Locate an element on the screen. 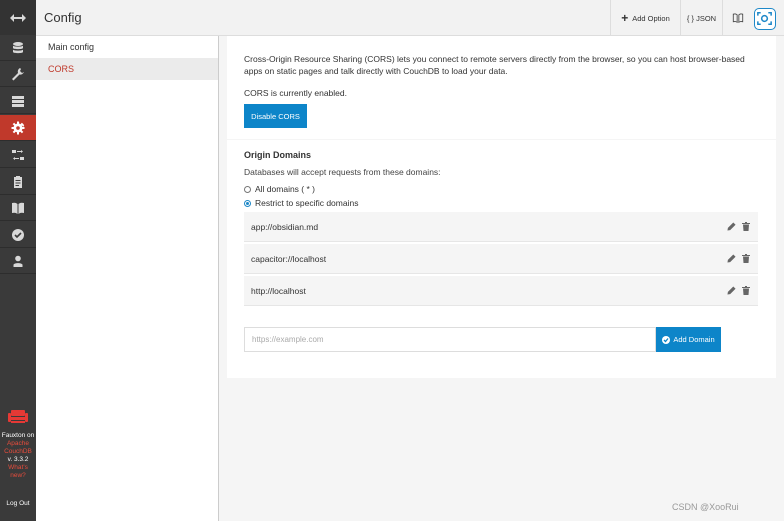 This screenshot has width=784, height=521. nav-documentation-tasks is located at coordinates (18, 182).